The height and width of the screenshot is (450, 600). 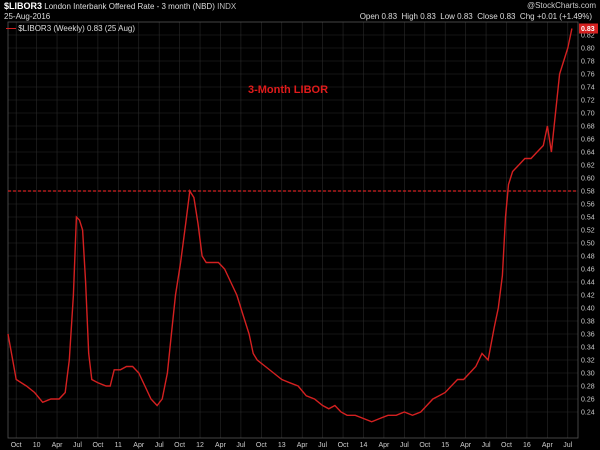 I want to click on y-tick-label: 0.58, so click(x=588, y=192).